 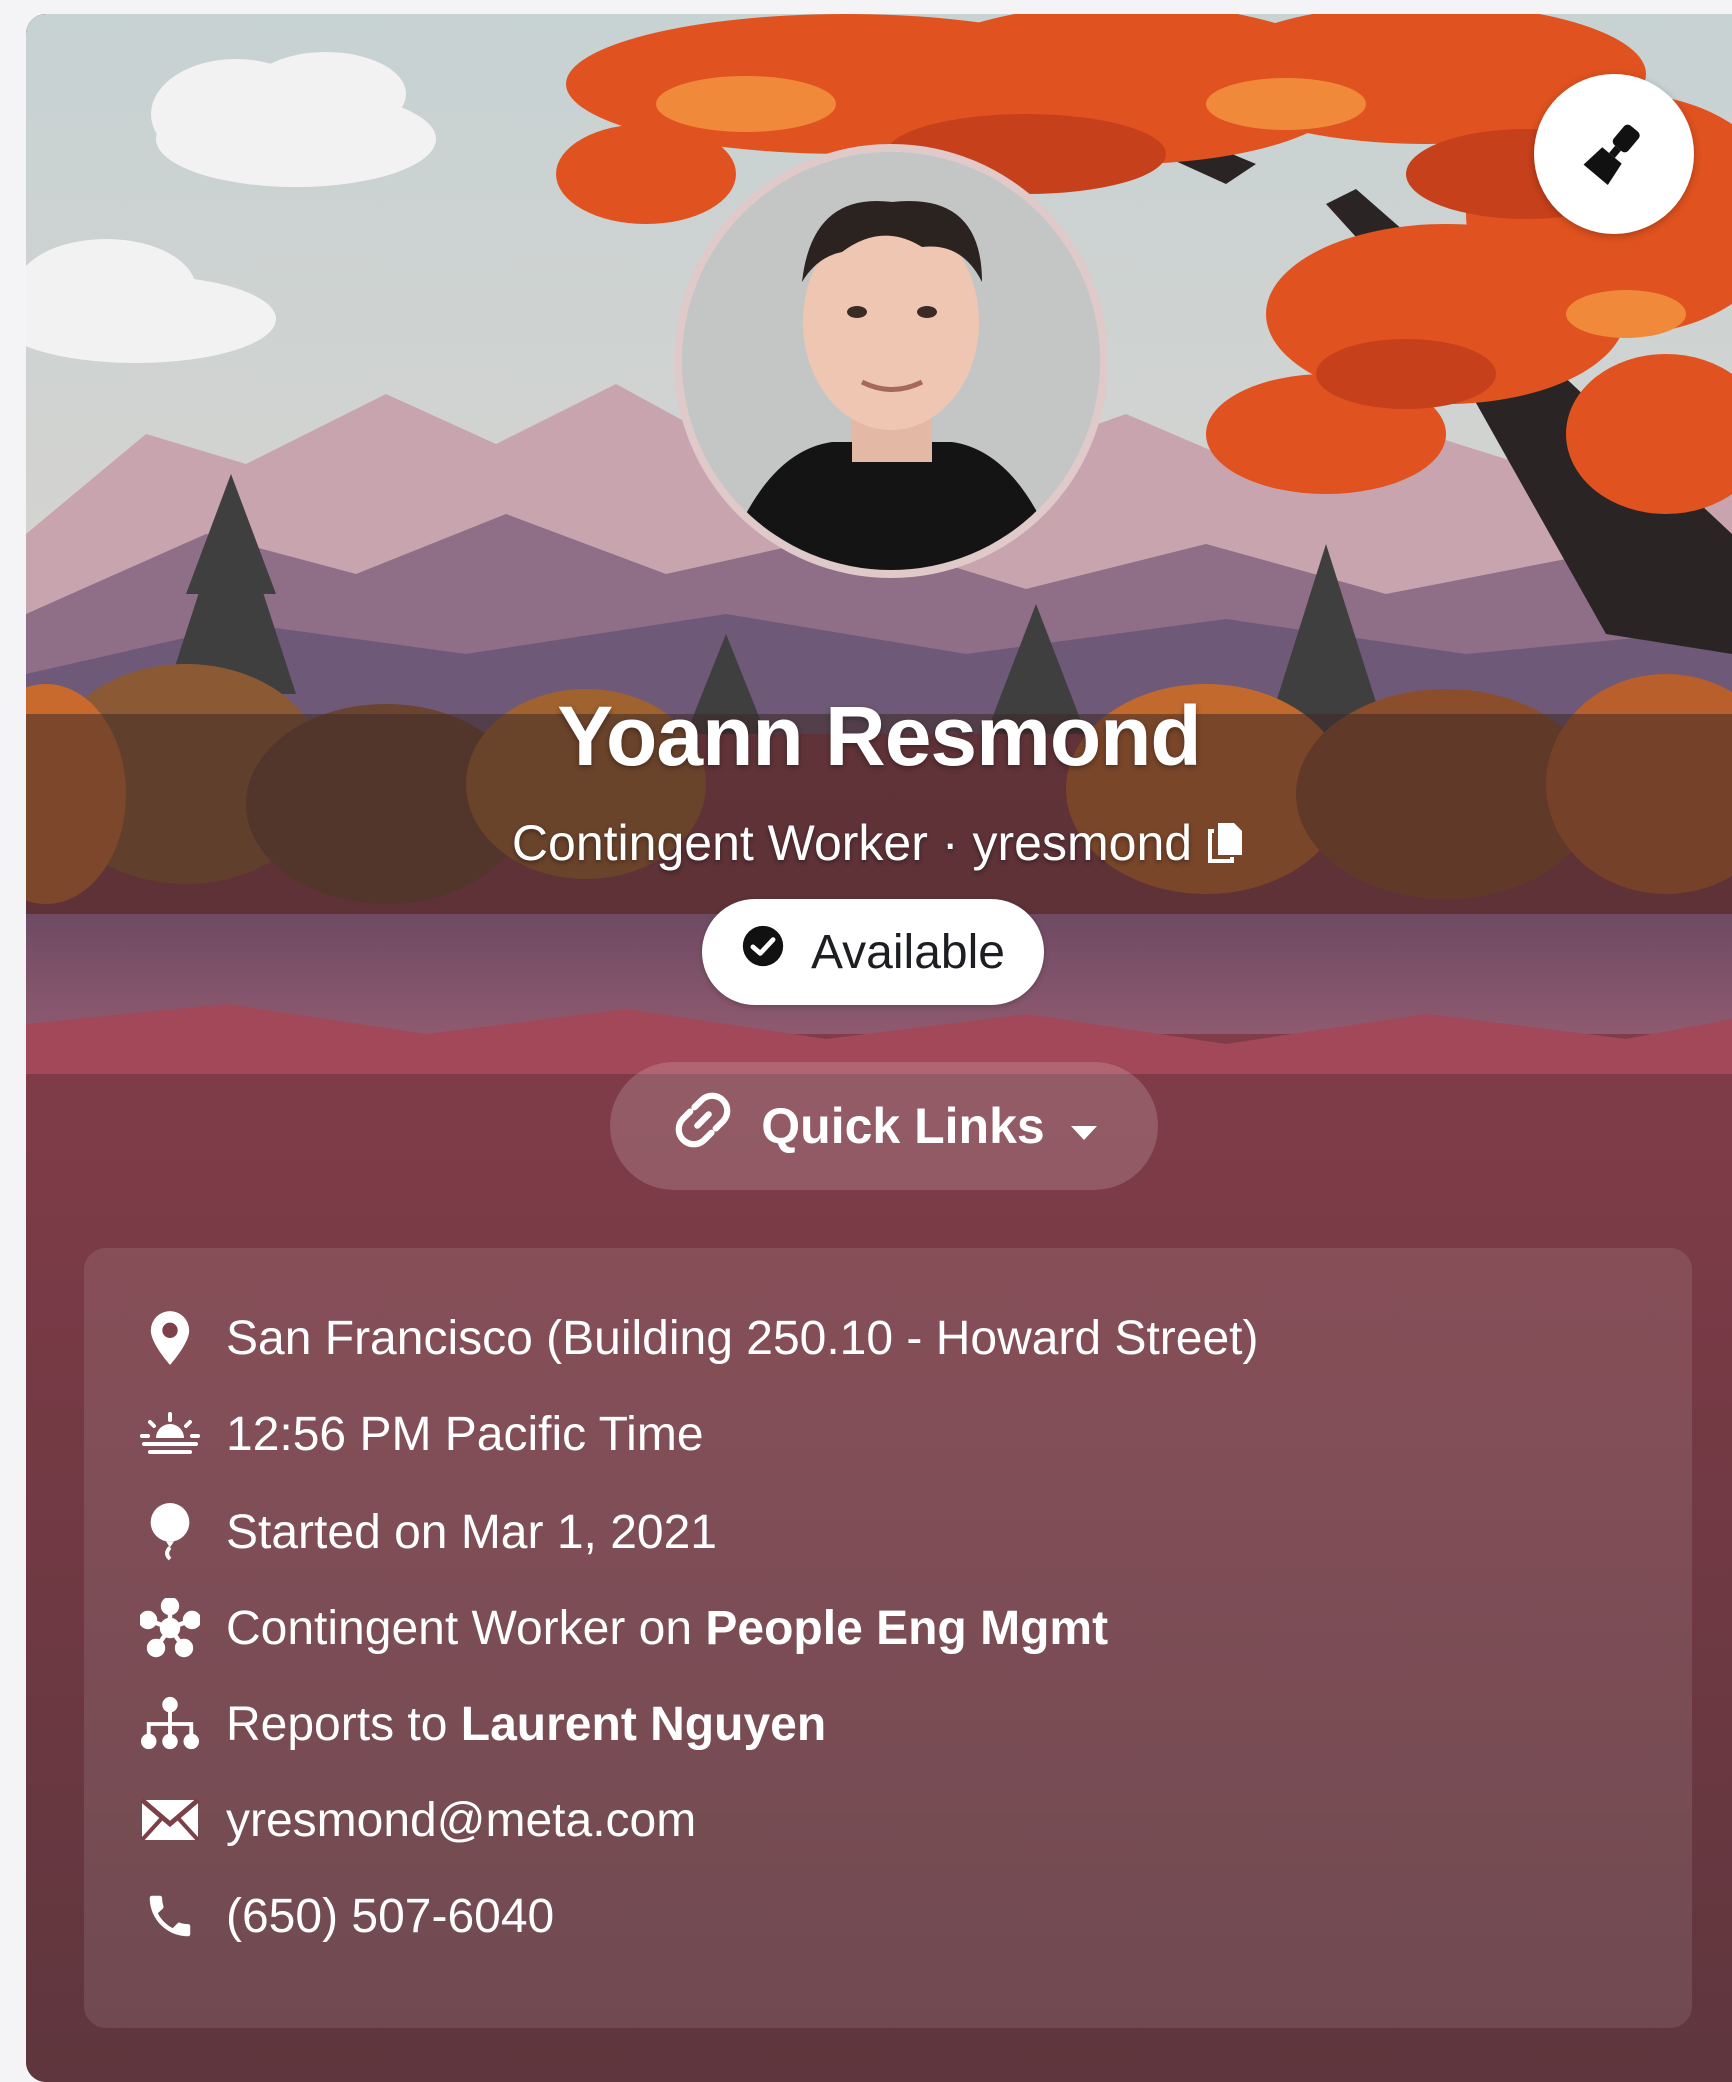 What do you see at coordinates (643, 1724) in the screenshot?
I see `manager-link: Laurent Nguyen` at bounding box center [643, 1724].